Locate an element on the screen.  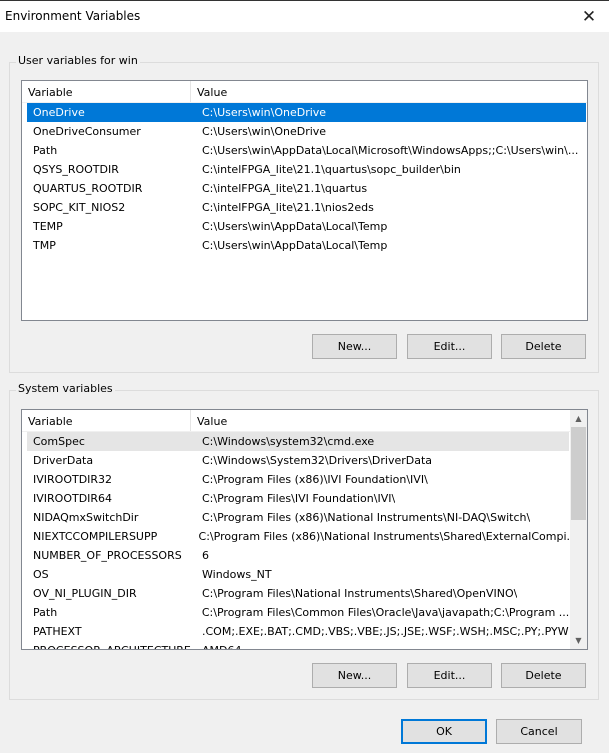
table-row: OneDriveConsumer C:\Users\win\OneDrive is located at coordinates (306, 131).